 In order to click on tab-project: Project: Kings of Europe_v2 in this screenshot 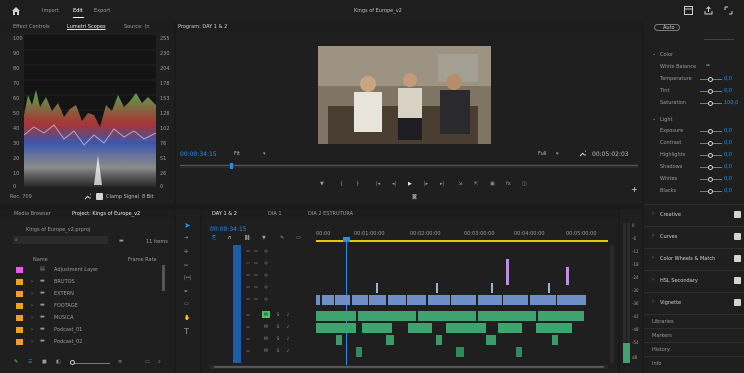, I will do `click(106, 214)`.